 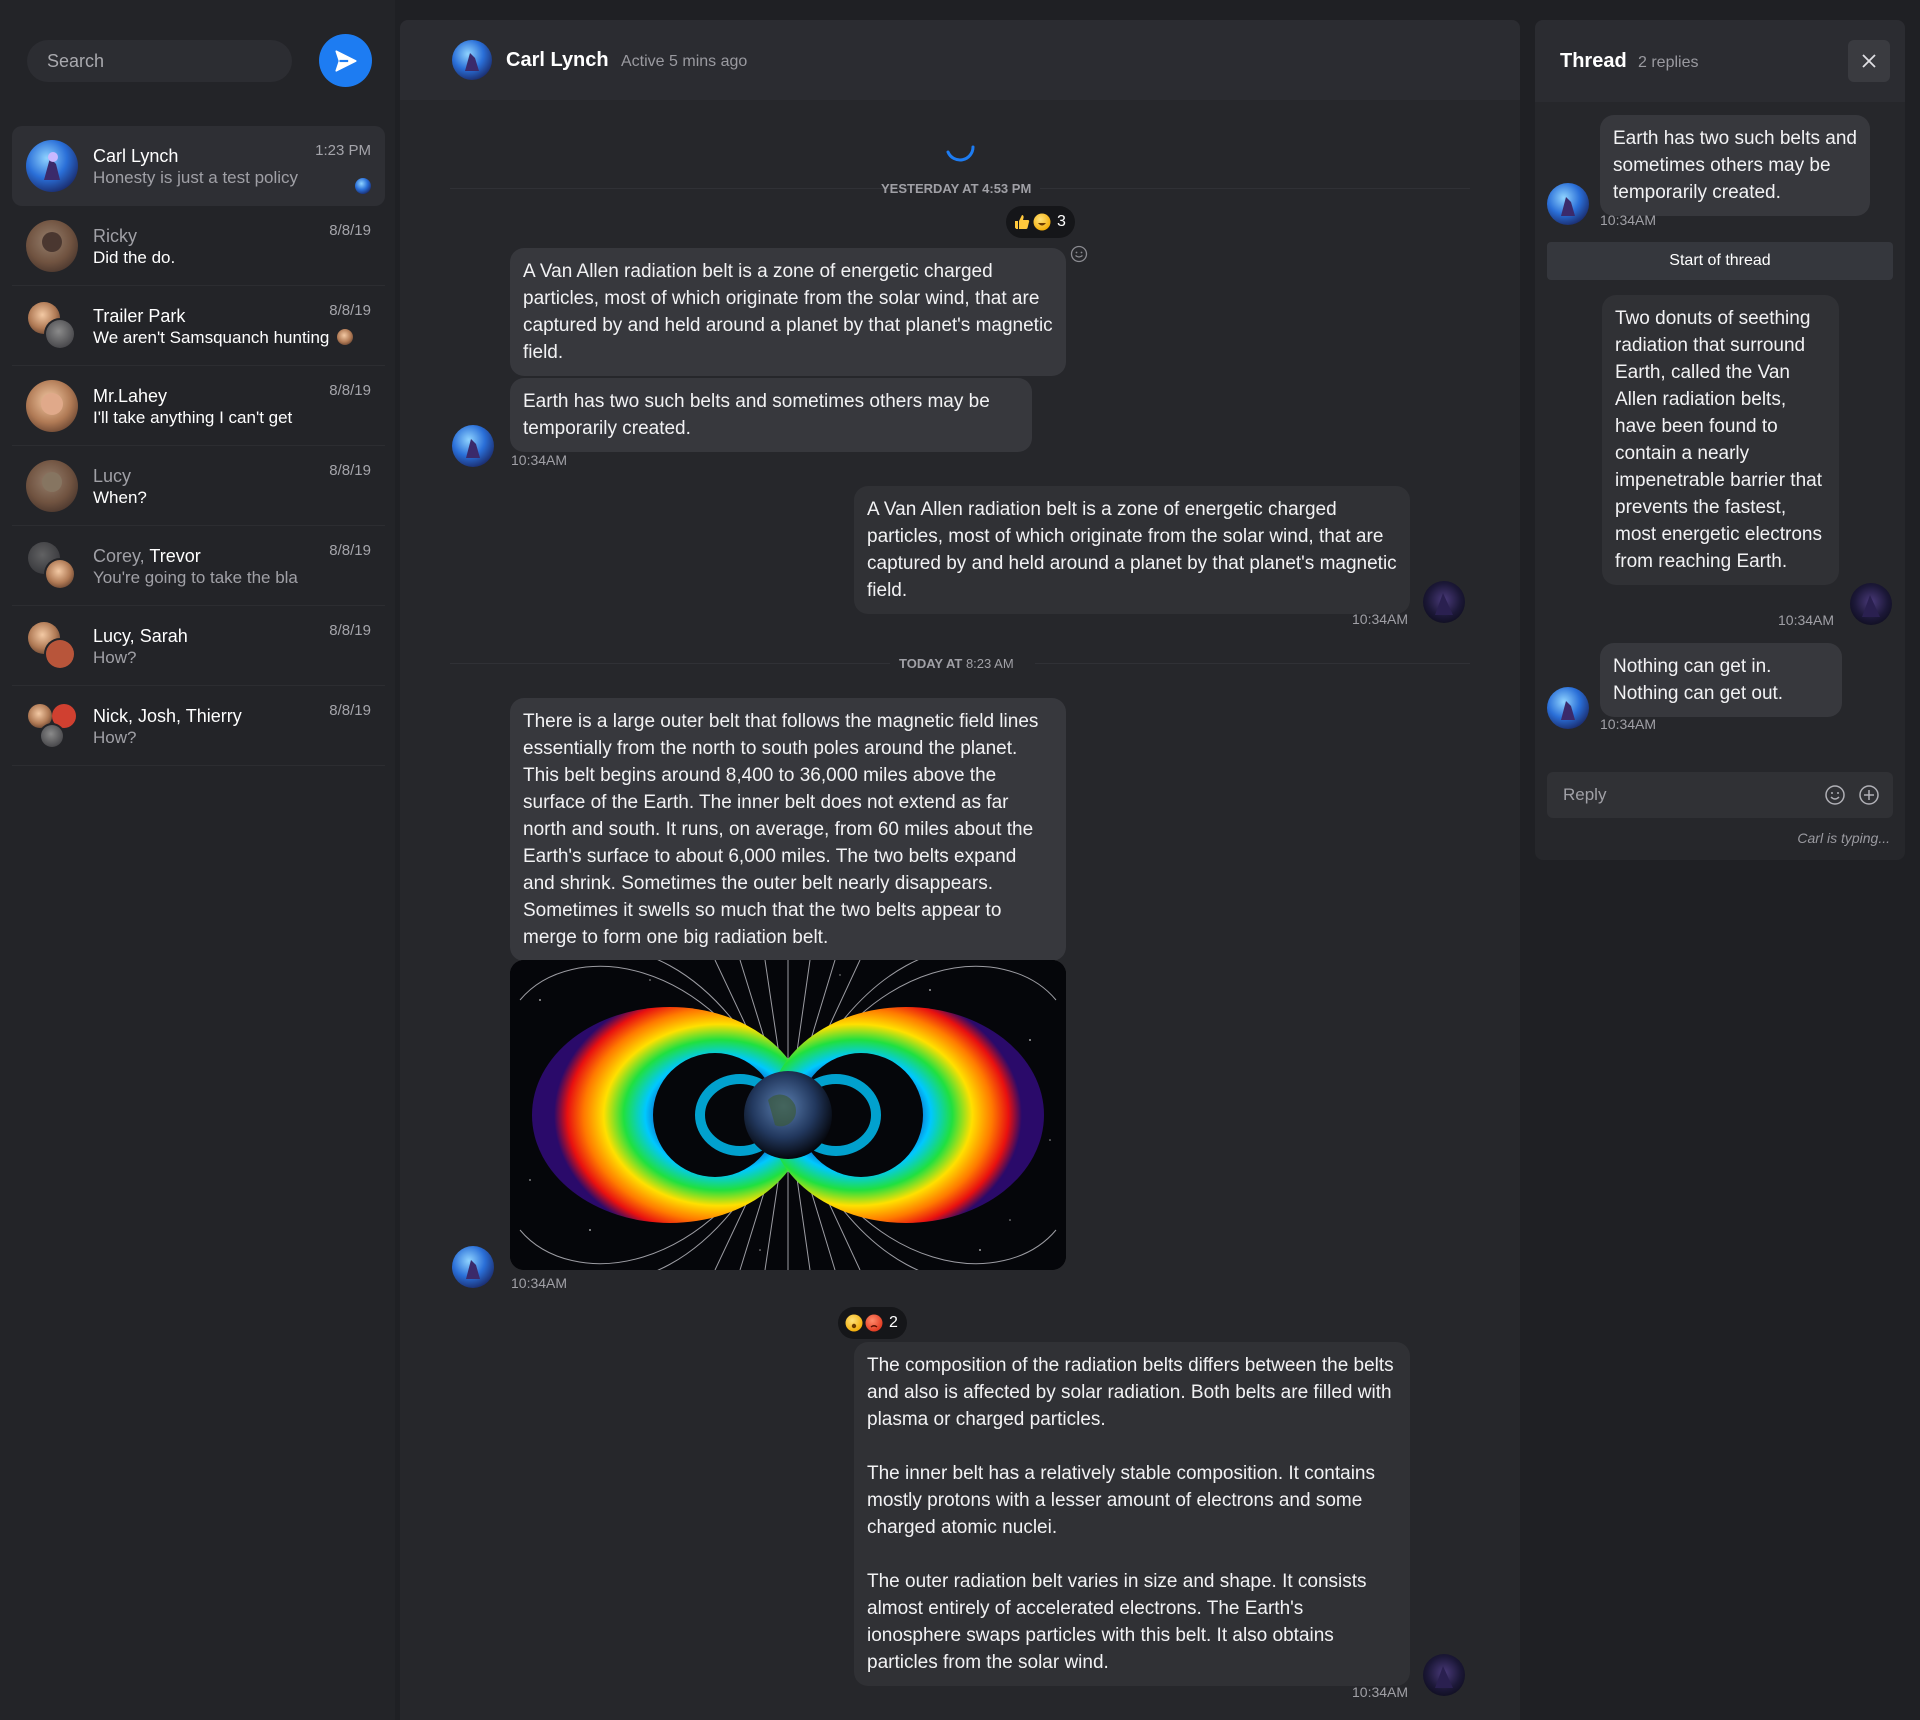 I want to click on conversation-item-nick-josh-thierry: Nick, Josh, Thierry How? 8/8/19, so click(x=198, y=726).